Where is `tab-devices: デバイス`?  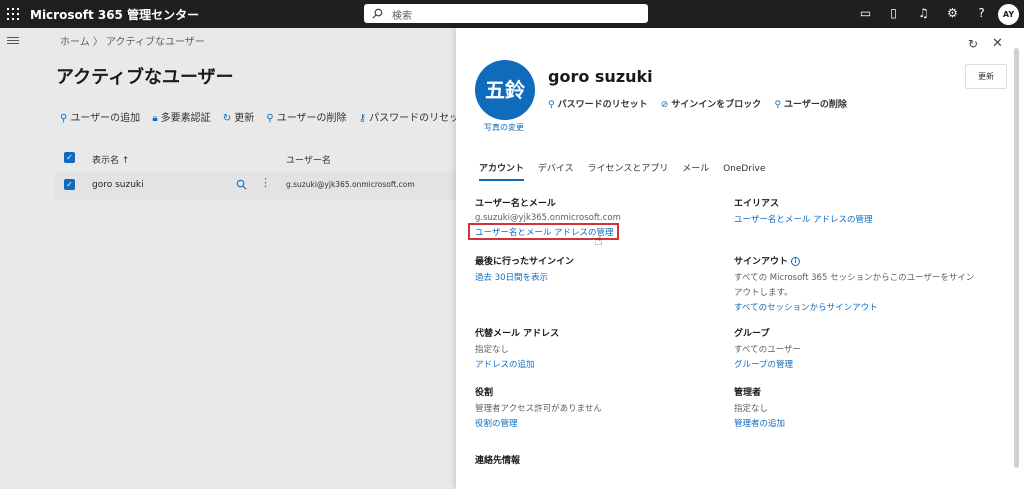 tab-devices: デバイス is located at coordinates (556, 170).